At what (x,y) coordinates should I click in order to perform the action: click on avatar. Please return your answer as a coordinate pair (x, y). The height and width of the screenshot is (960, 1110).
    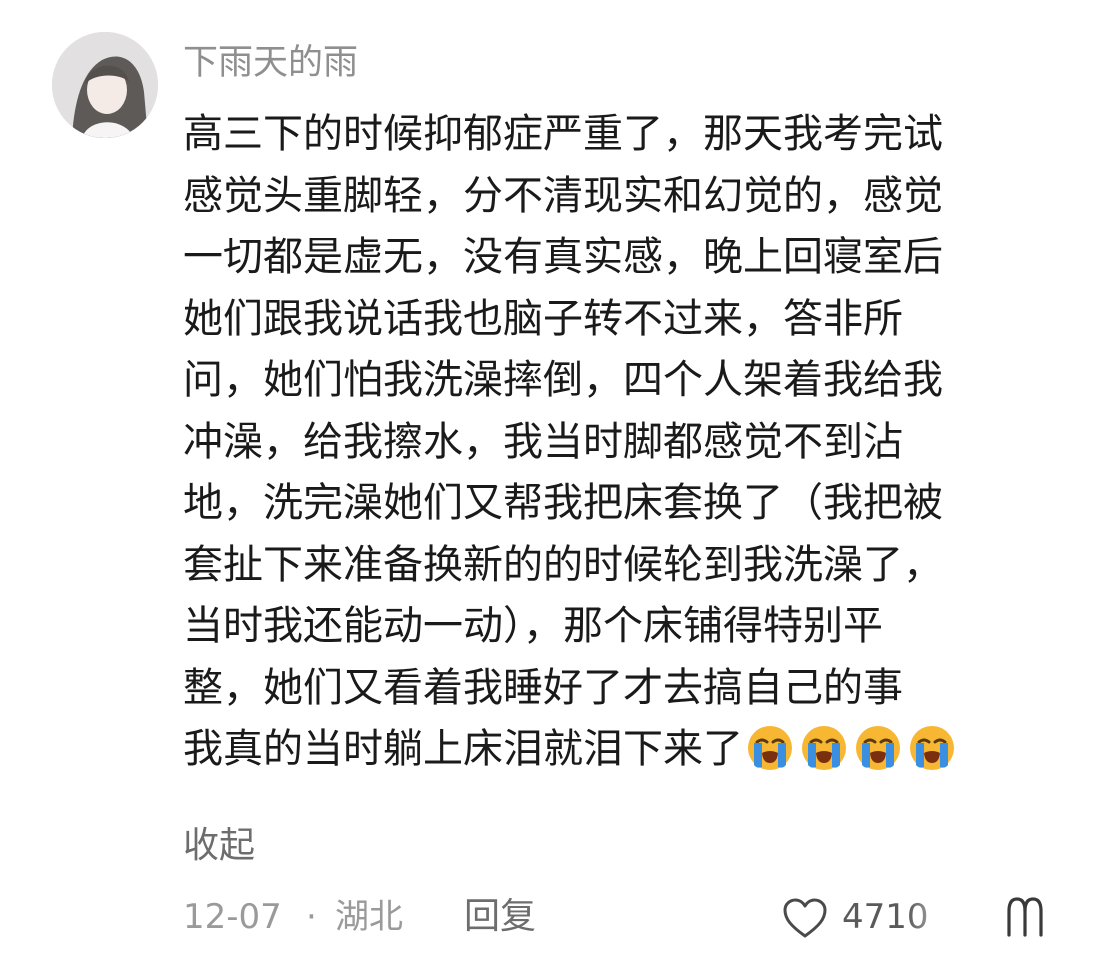
    Looking at the image, I should click on (105, 85).